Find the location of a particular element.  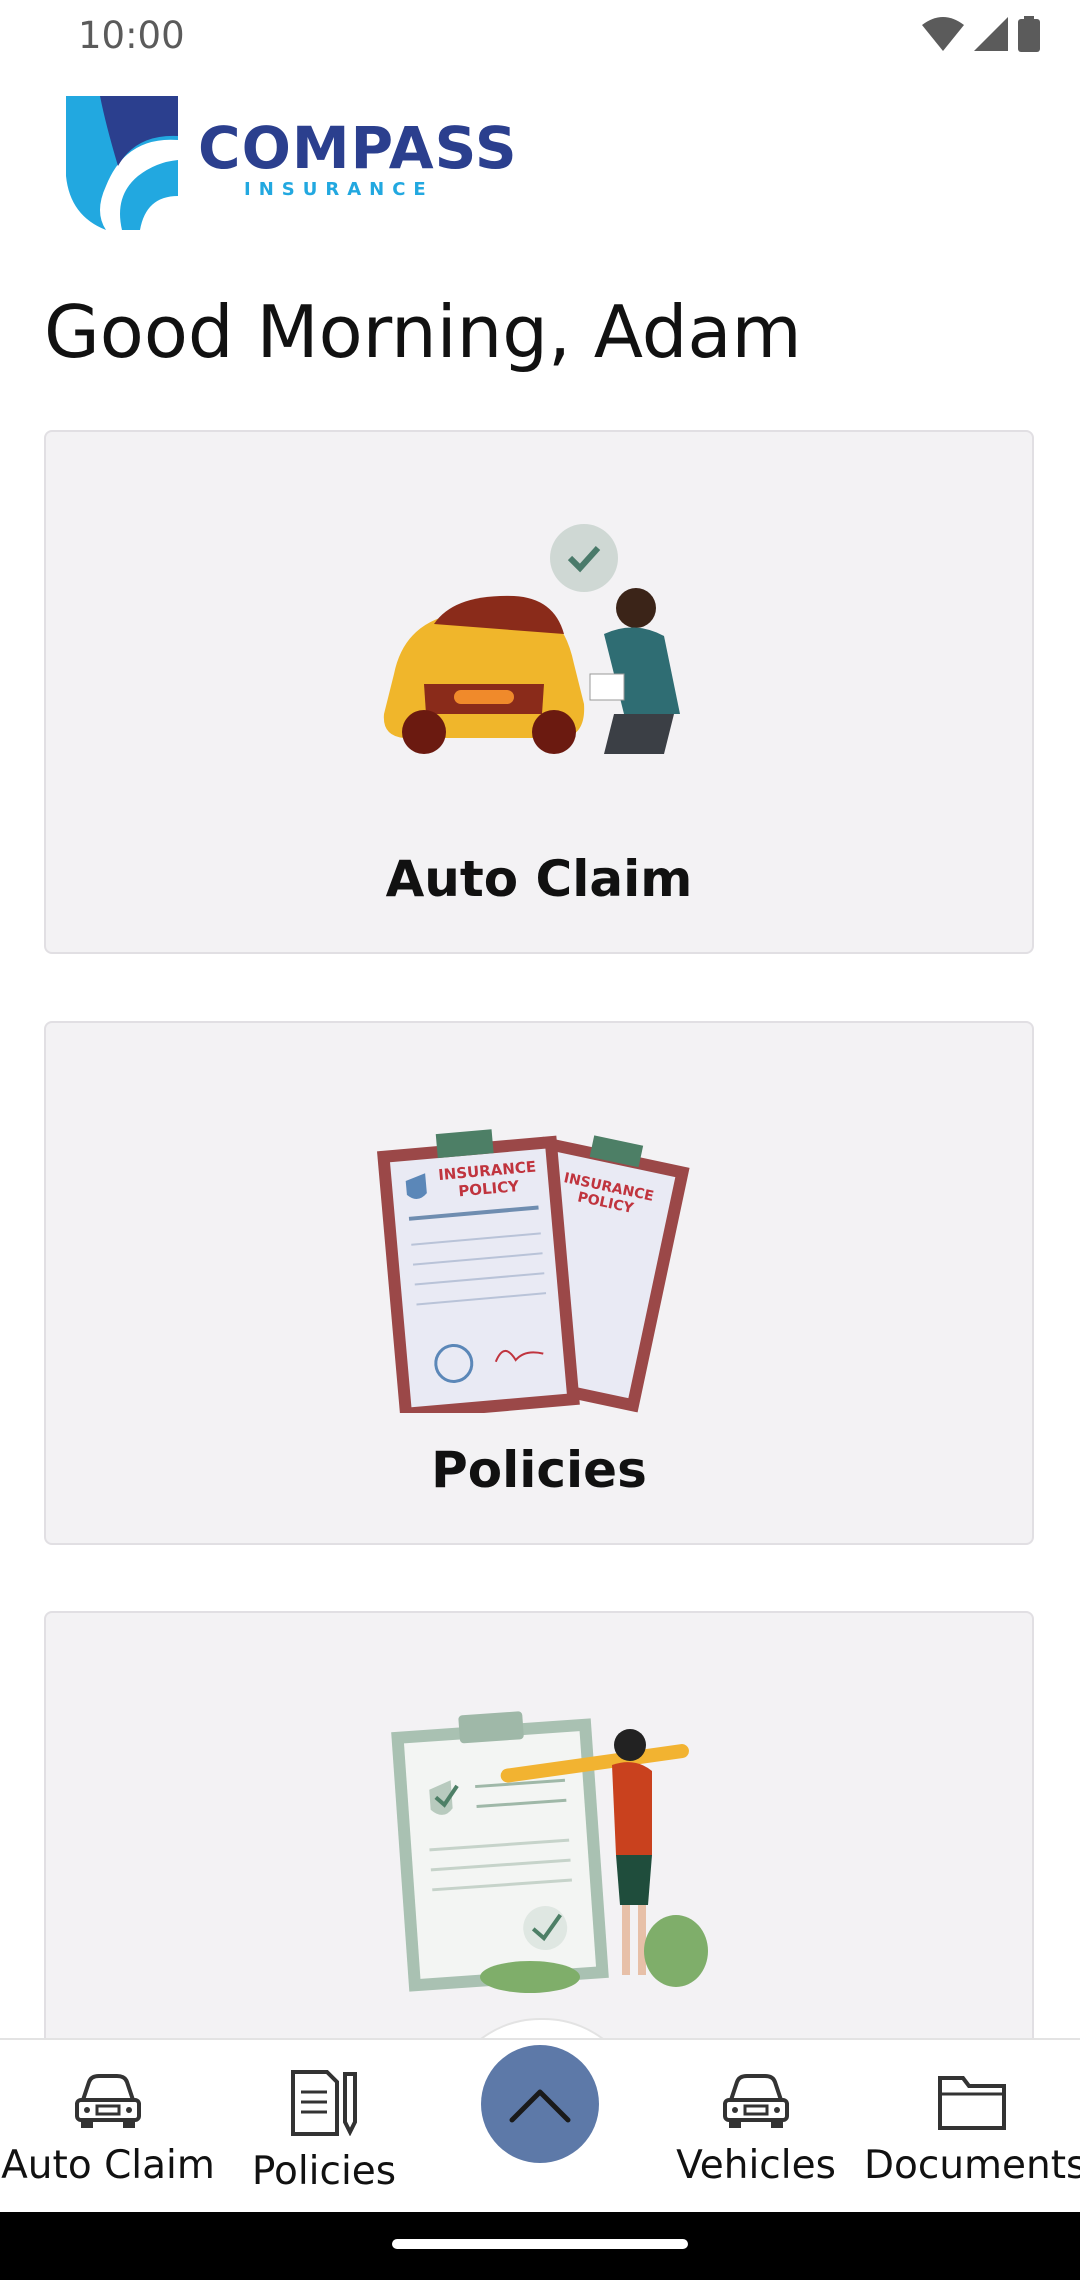

folder-icon is located at coordinates (972, 2103).